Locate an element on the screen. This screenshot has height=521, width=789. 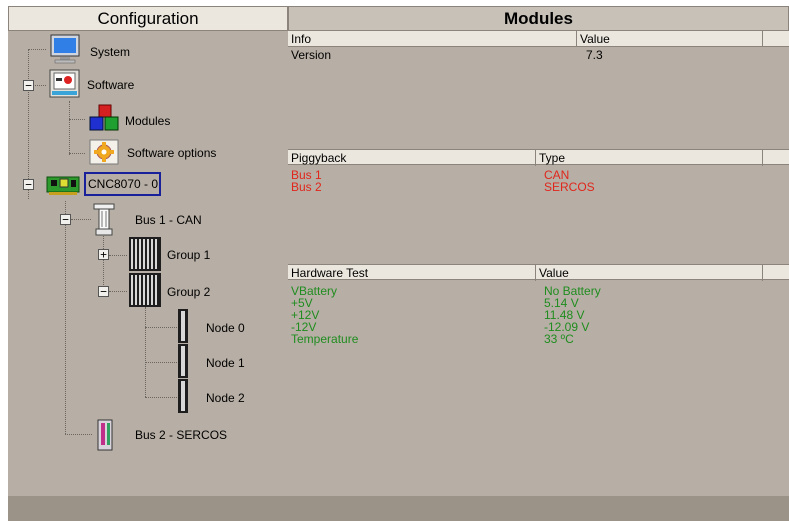
tree-label-bus2: Bus 2 - SERCOS is located at coordinates (181, 435).